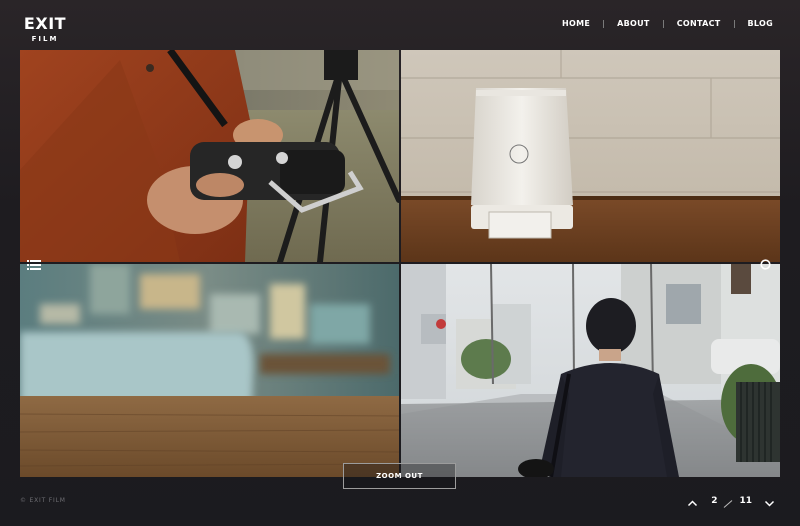 This screenshot has height=526, width=800. I want to click on nav-blog: BLOG, so click(760, 24).